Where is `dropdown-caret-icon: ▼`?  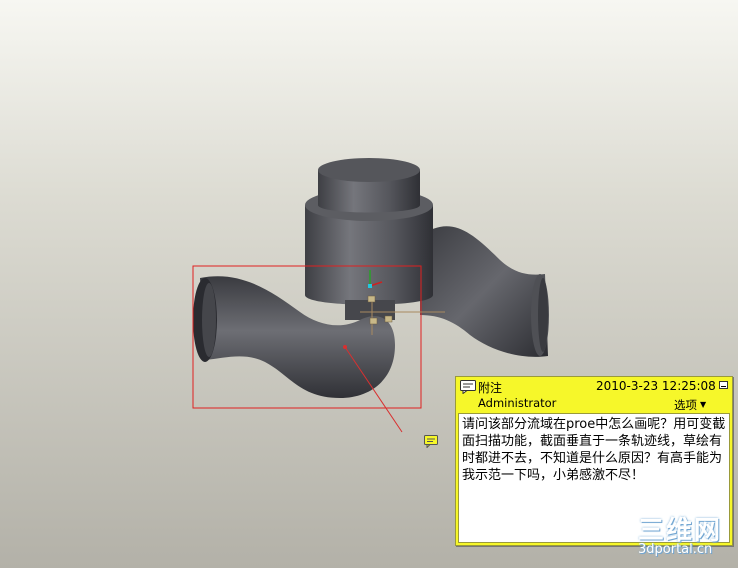
dropdown-caret-icon: ▼ is located at coordinates (703, 404).